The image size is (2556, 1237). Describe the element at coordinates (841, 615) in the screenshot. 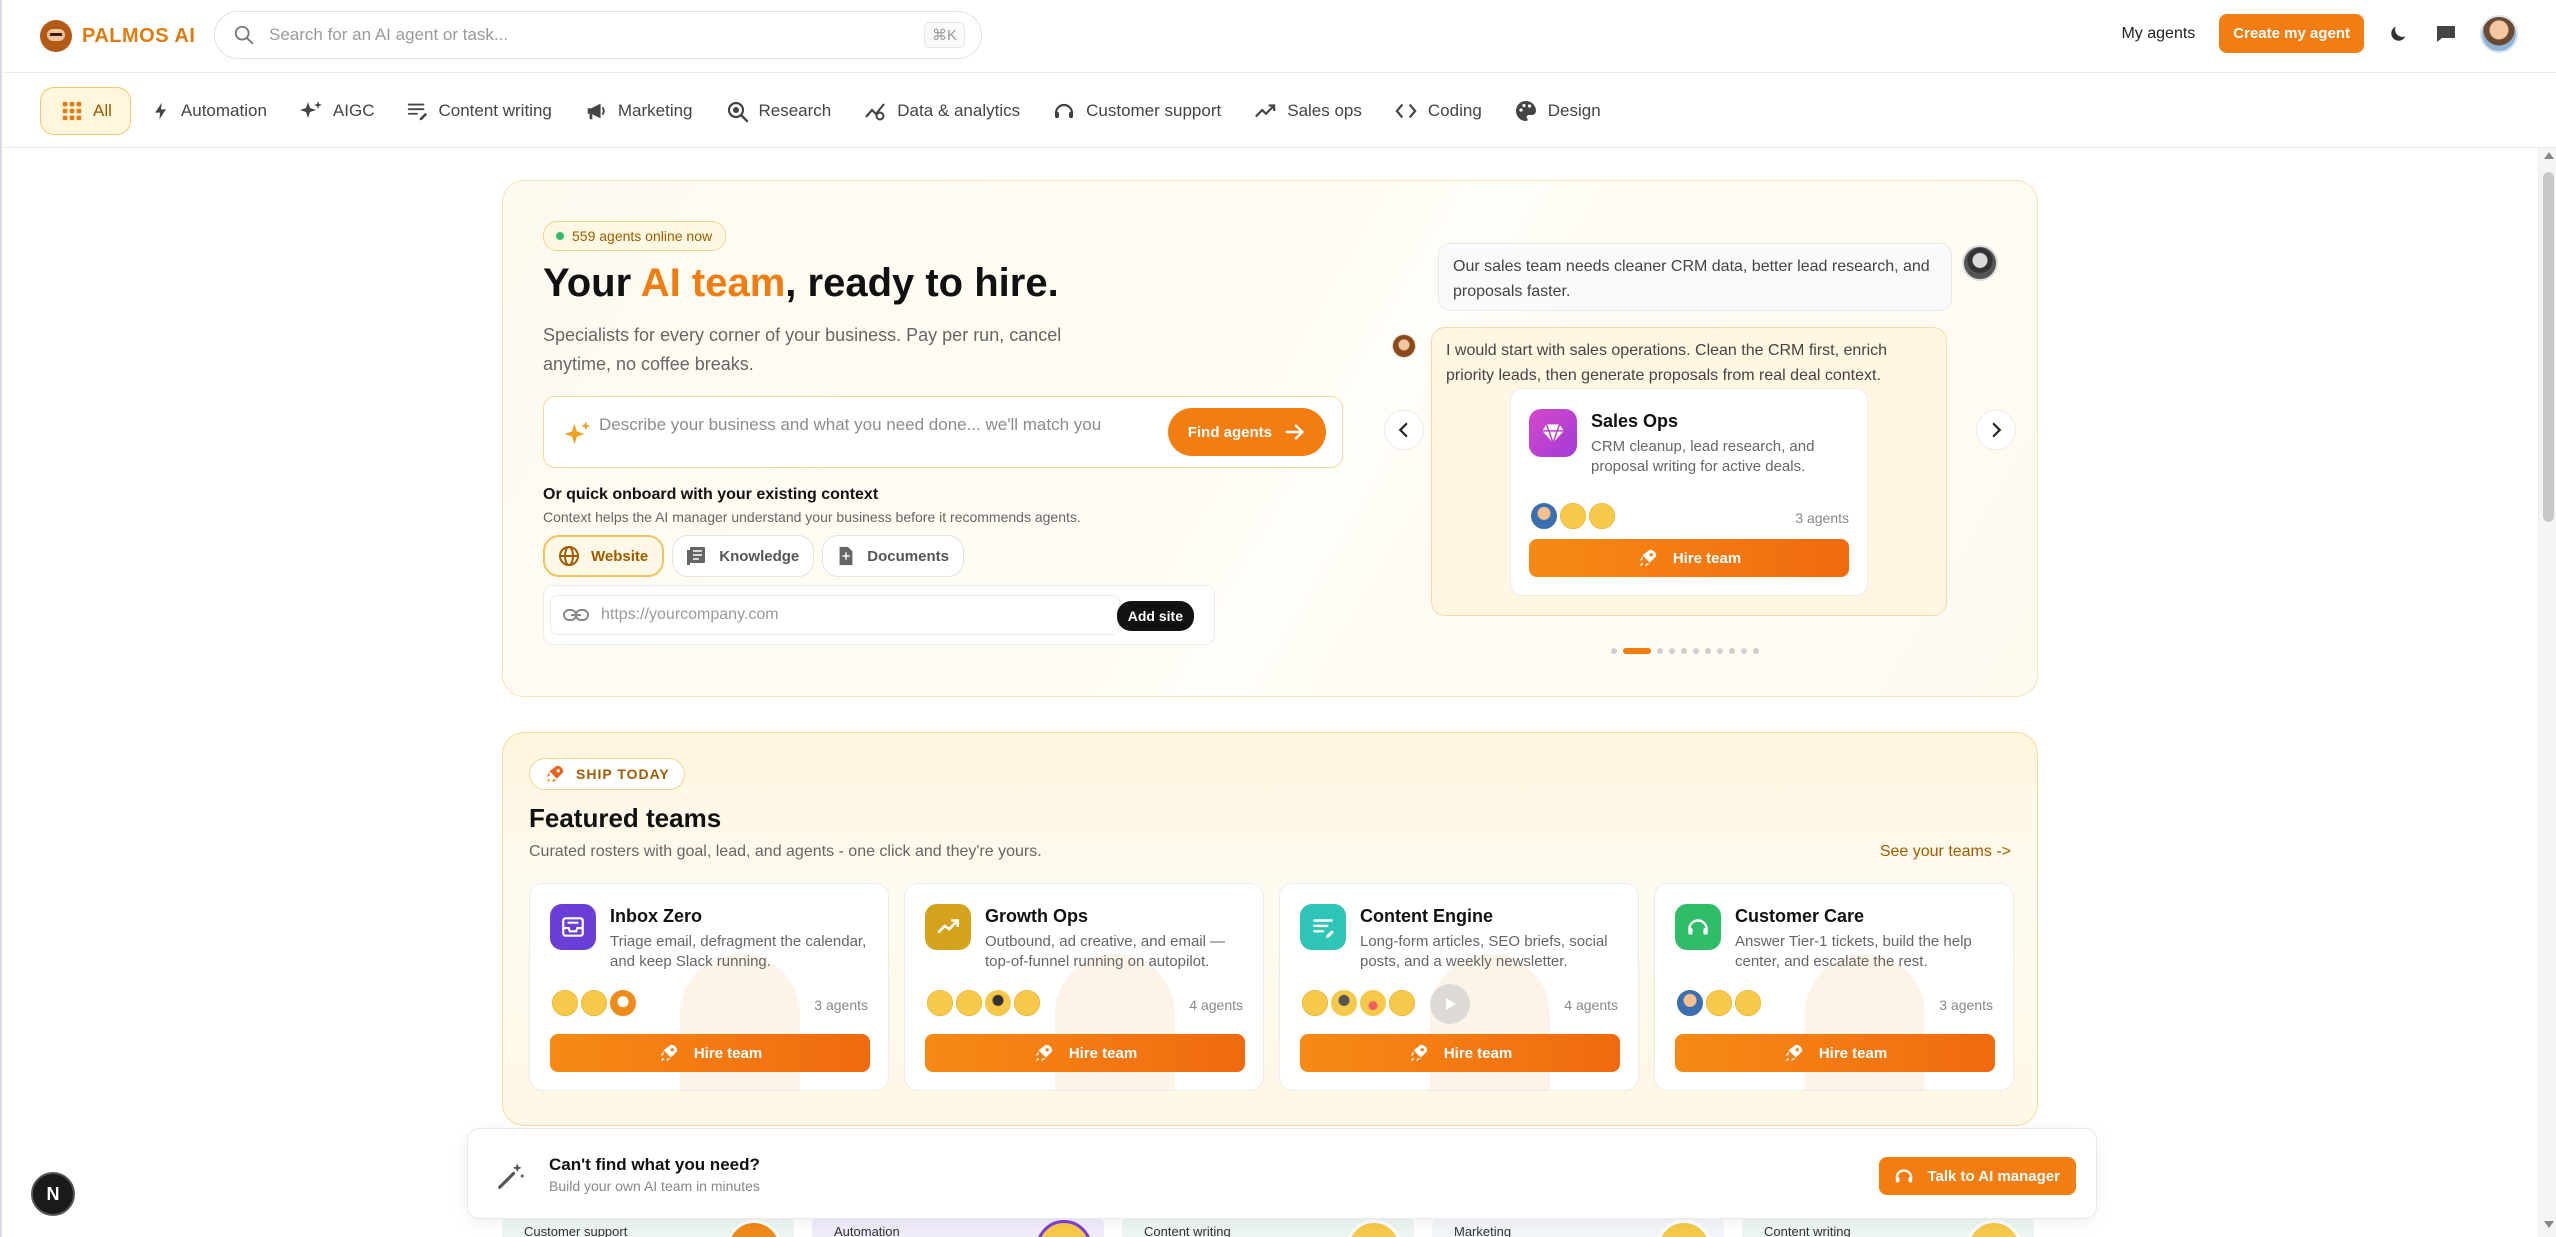

I see `website-input` at that location.